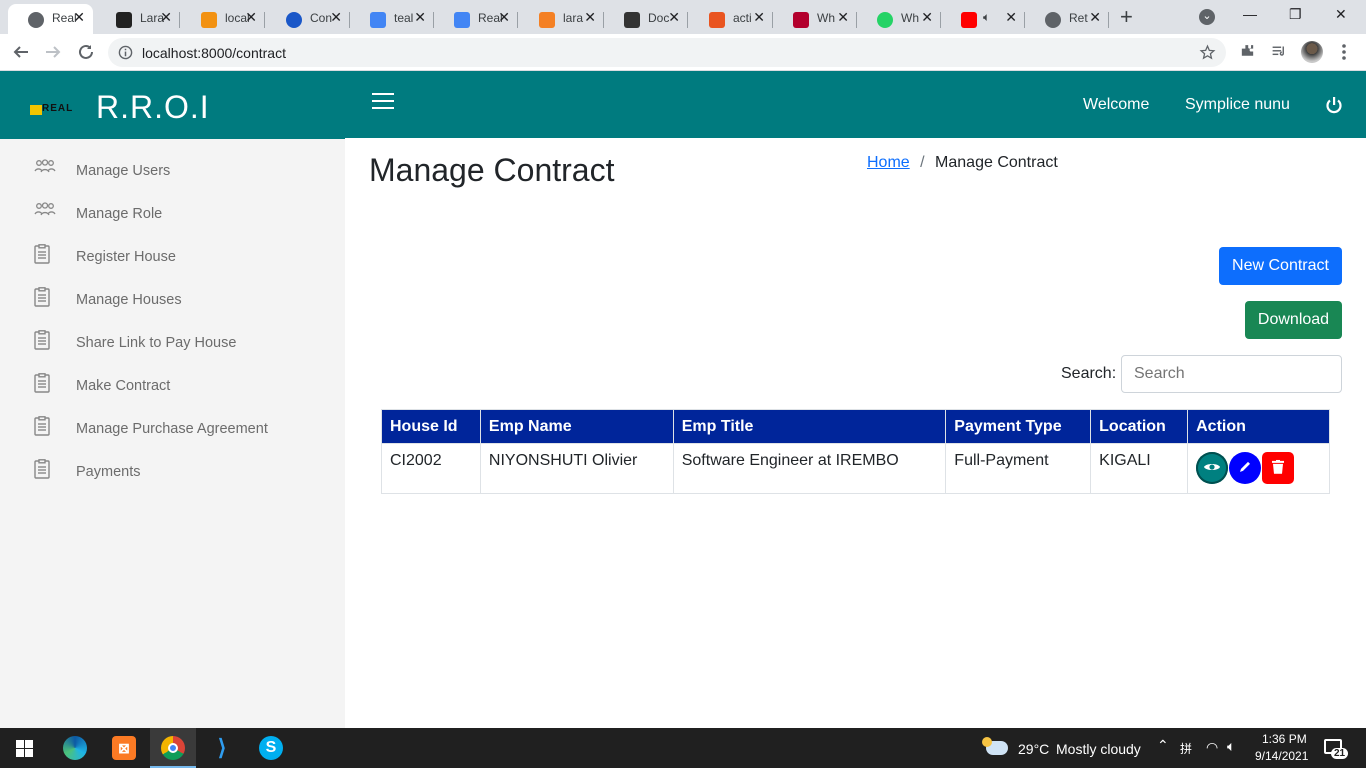 The image size is (1366, 768). I want to click on browser-tab: 🔈︎ ✕, so click(983, 19).